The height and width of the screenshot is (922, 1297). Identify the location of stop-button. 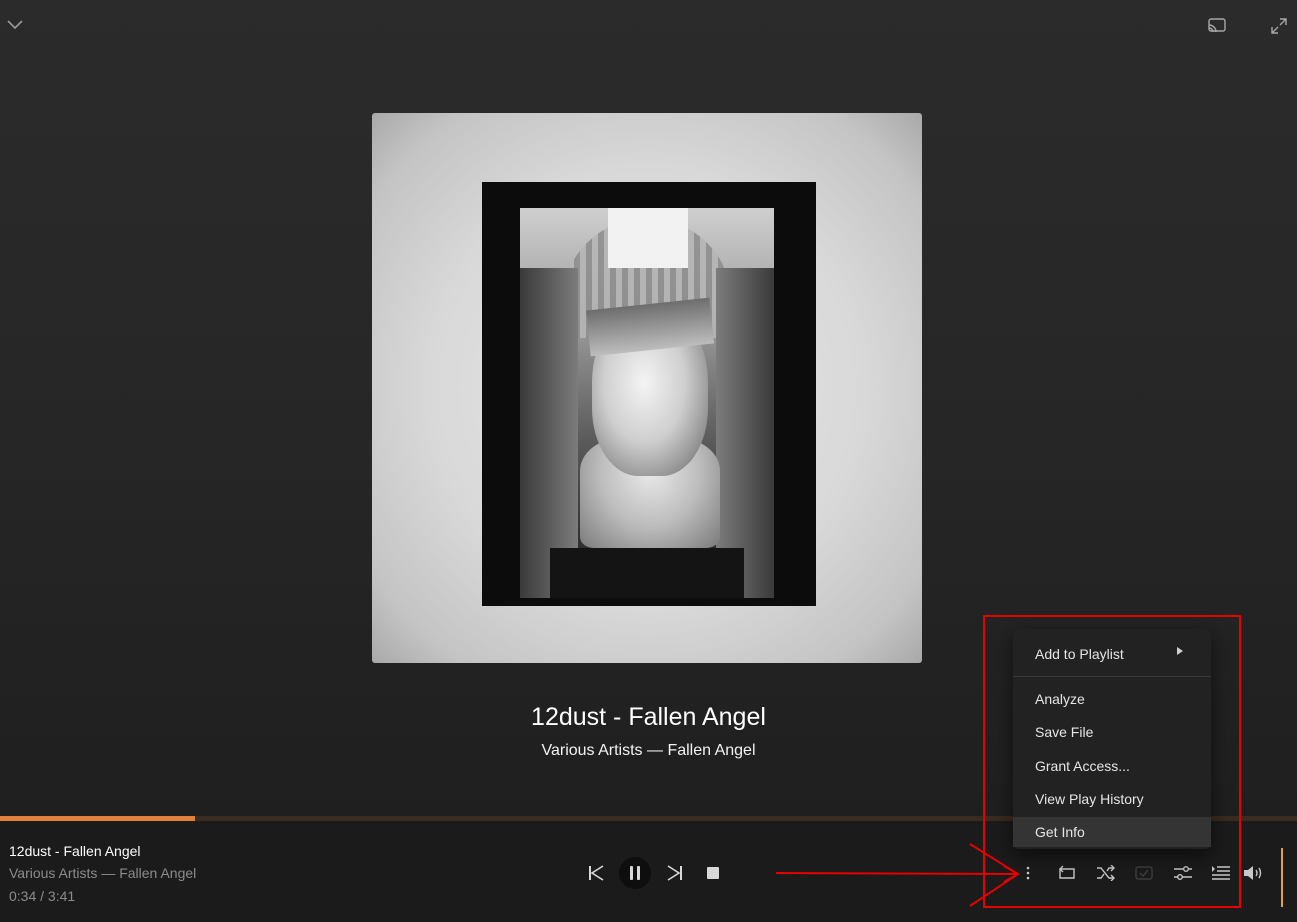
(713, 873).